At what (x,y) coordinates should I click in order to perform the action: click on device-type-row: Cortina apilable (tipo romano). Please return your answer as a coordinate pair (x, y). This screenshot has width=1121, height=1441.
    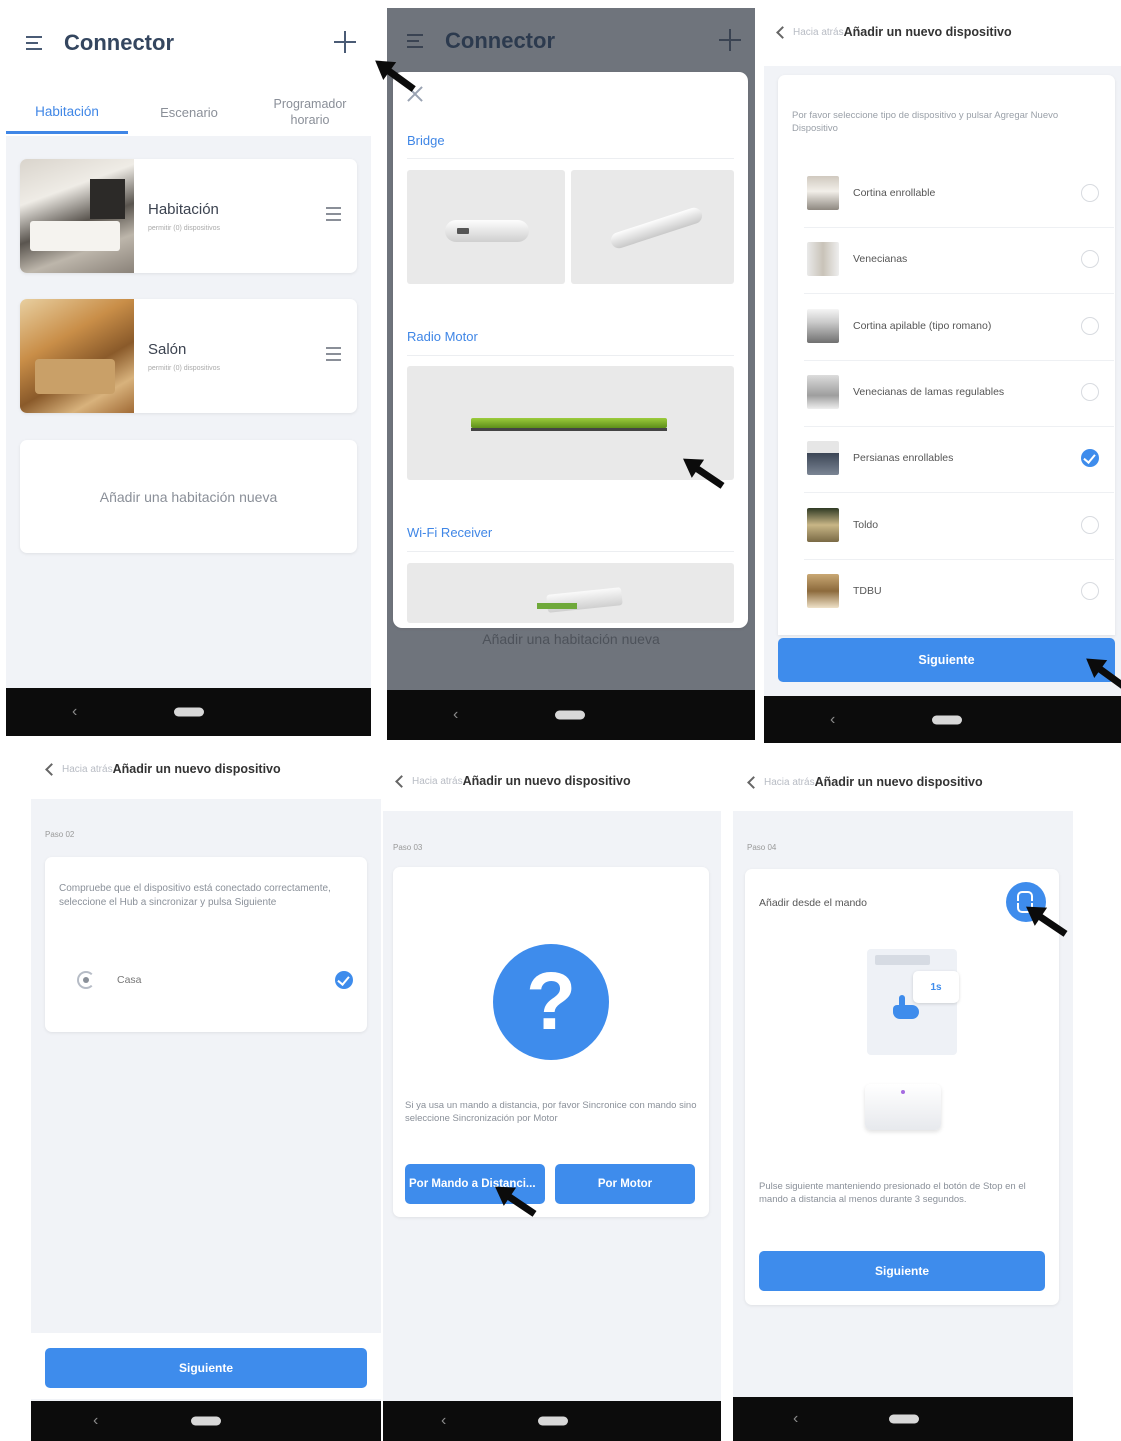
    Looking at the image, I should click on (939, 334).